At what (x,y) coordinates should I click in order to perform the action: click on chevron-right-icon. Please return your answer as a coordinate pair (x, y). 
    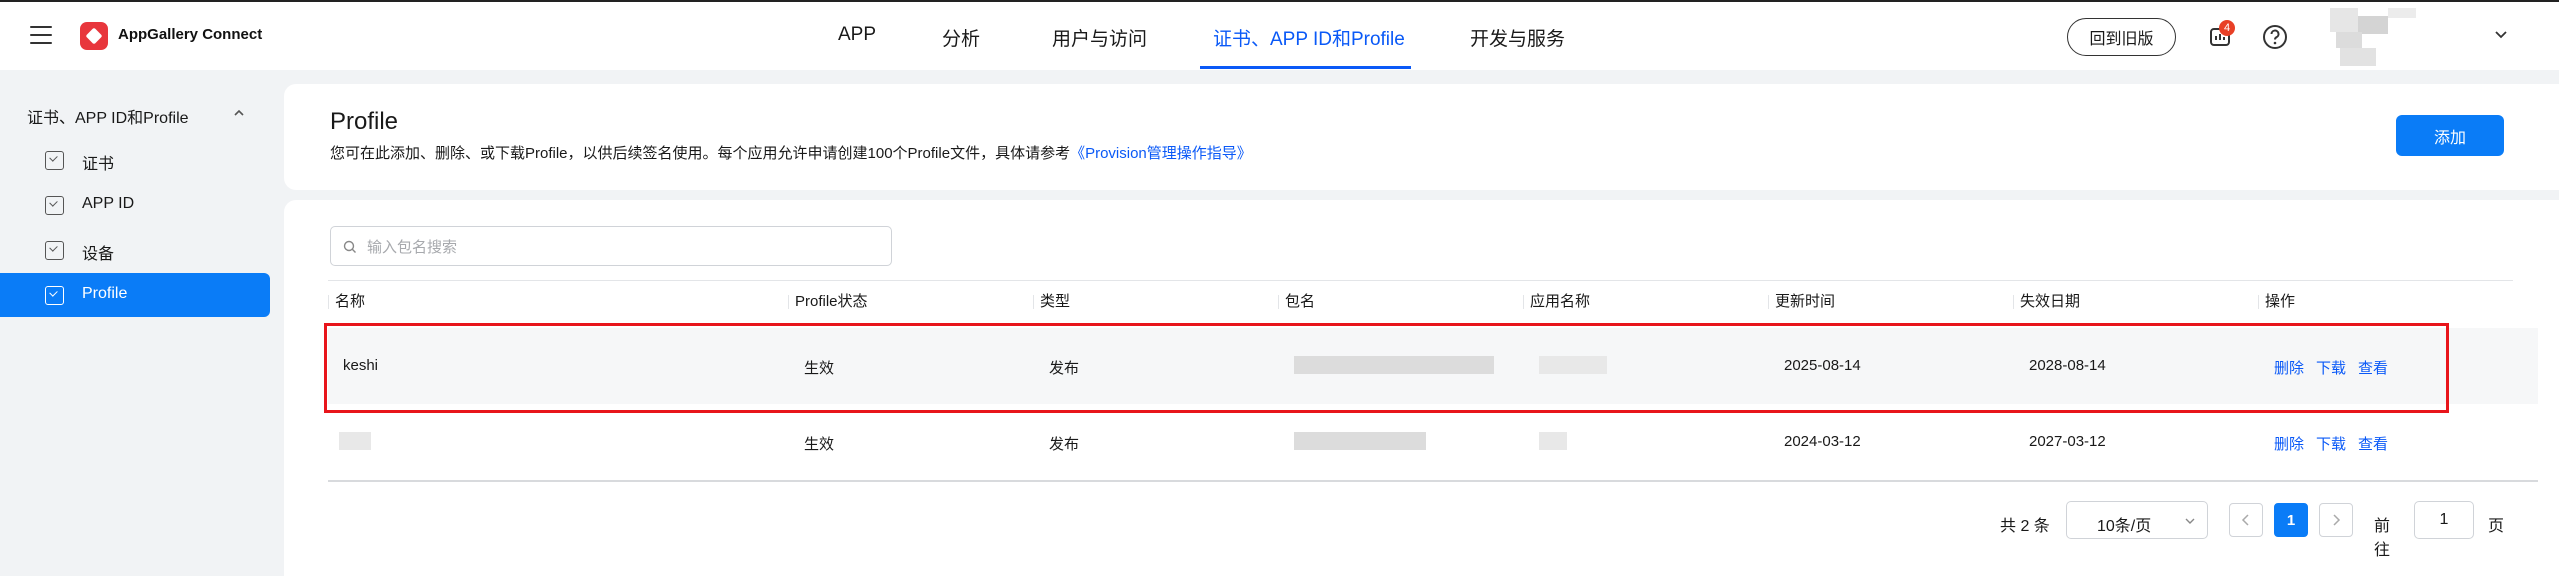
    Looking at the image, I should click on (2337, 520).